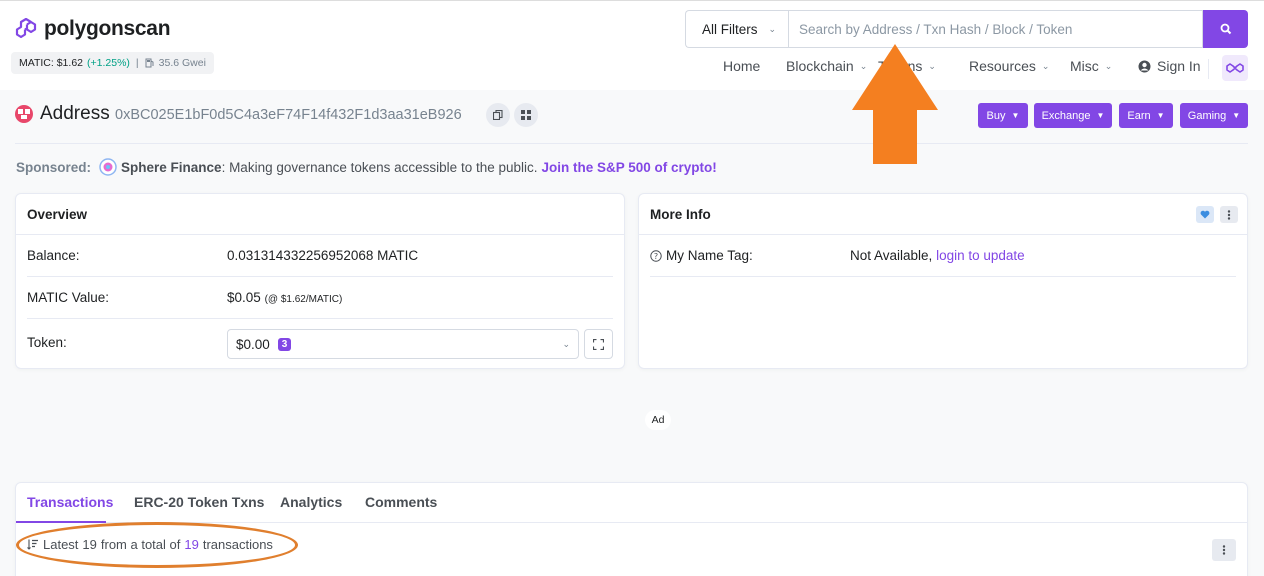  What do you see at coordinates (1084, 66) in the screenshot?
I see `nav-misc-label: Misc` at bounding box center [1084, 66].